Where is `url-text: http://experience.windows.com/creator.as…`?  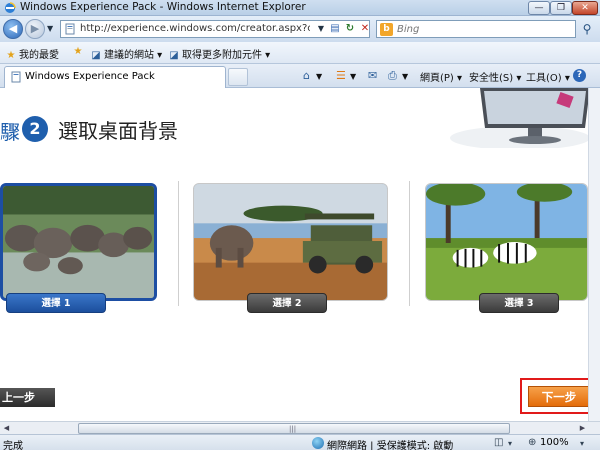 url-text: http://experience.windows.com/creator.as… is located at coordinates (195, 28).